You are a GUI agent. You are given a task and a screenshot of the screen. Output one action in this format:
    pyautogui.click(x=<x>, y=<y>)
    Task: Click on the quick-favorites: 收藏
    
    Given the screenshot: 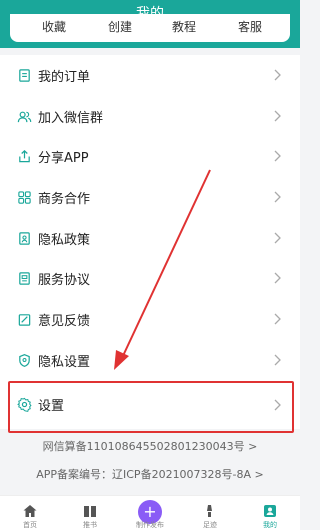 What is the action you would take?
    pyautogui.click(x=54, y=26)
    